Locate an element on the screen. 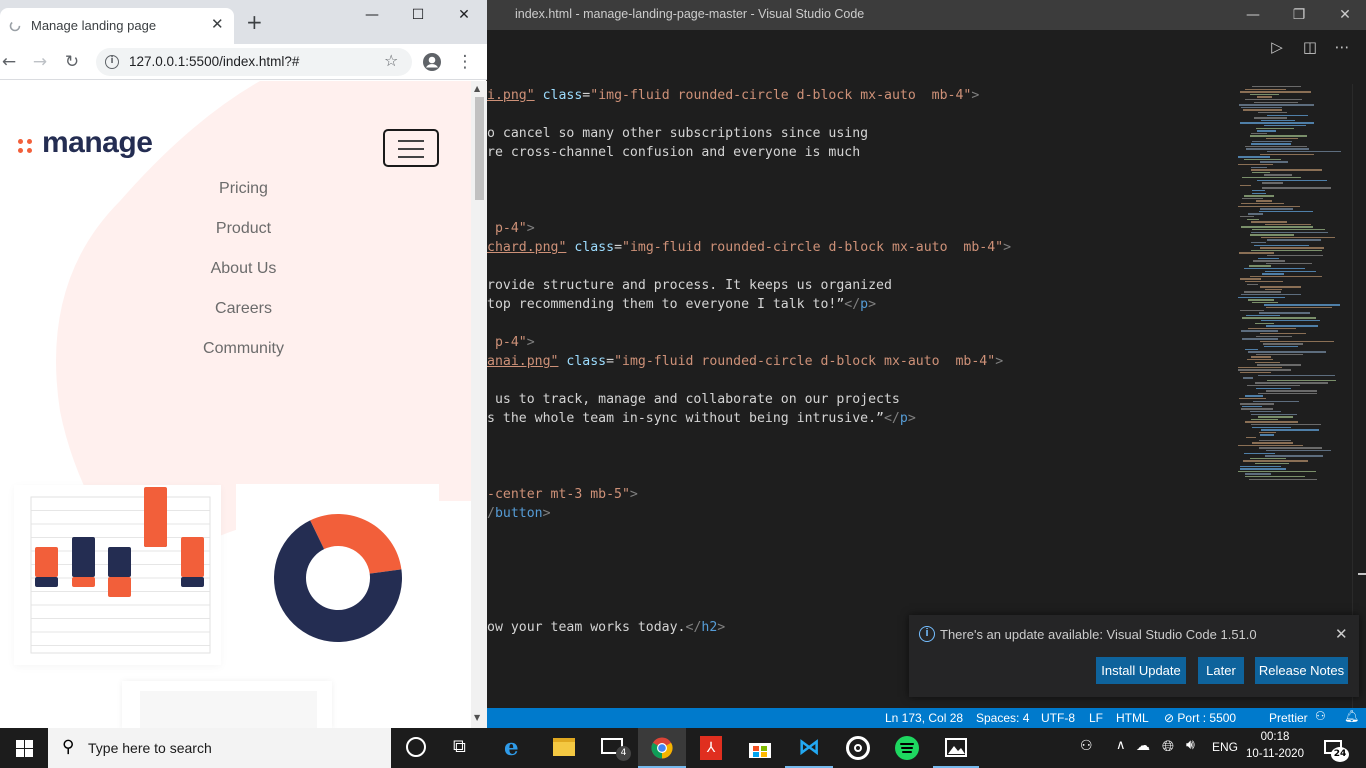 This screenshot has height=768, width=1366. onedrive-cloud-icon: ☁ is located at coordinates (1143, 746).